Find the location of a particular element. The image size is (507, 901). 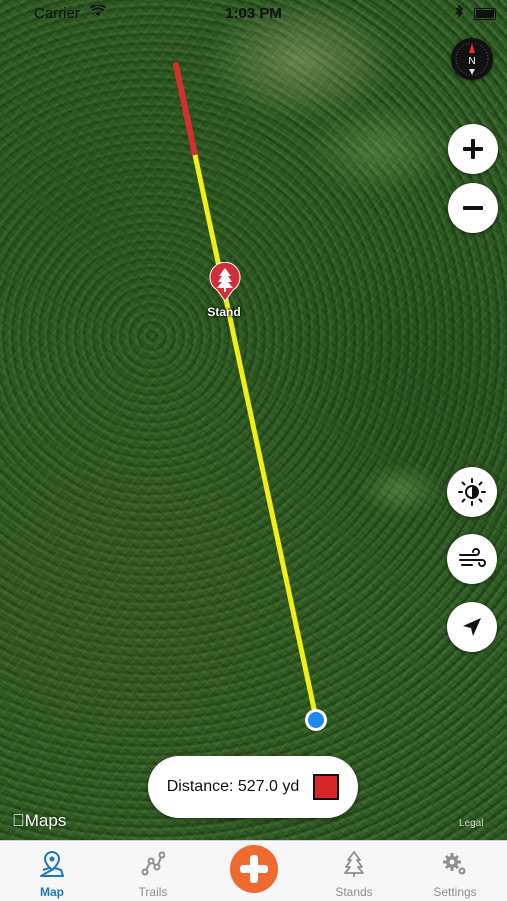

location-arrow-icon is located at coordinates (472, 627).